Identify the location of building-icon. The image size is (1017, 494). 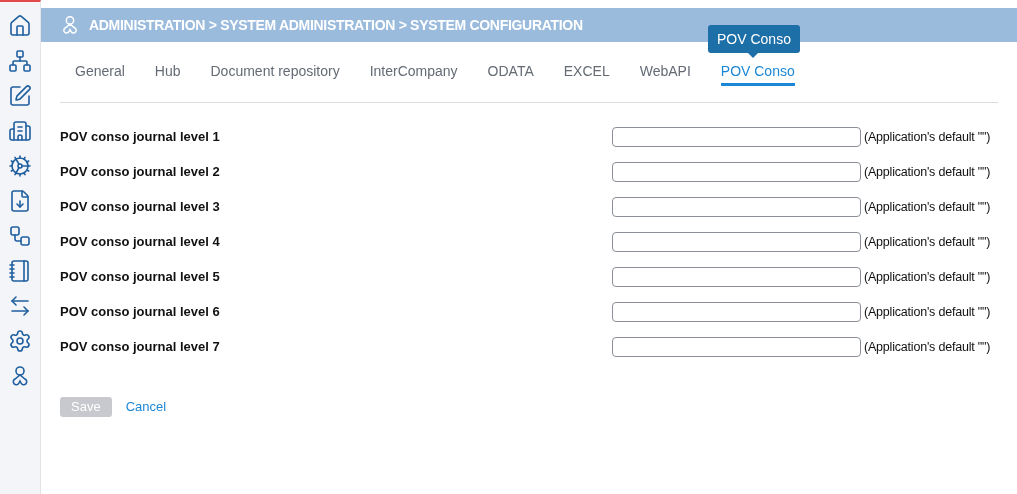
(20, 131).